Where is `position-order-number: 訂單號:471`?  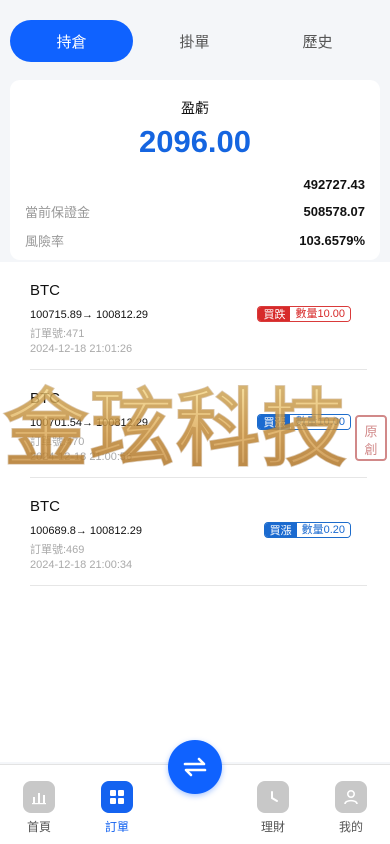 position-order-number: 訂單號:471 is located at coordinates (57, 334).